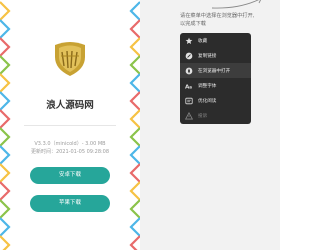 The height and width of the screenshot is (250, 320). What do you see at coordinates (215, 40) in the screenshot?
I see `menu-item-favorite: 收藏` at bounding box center [215, 40].